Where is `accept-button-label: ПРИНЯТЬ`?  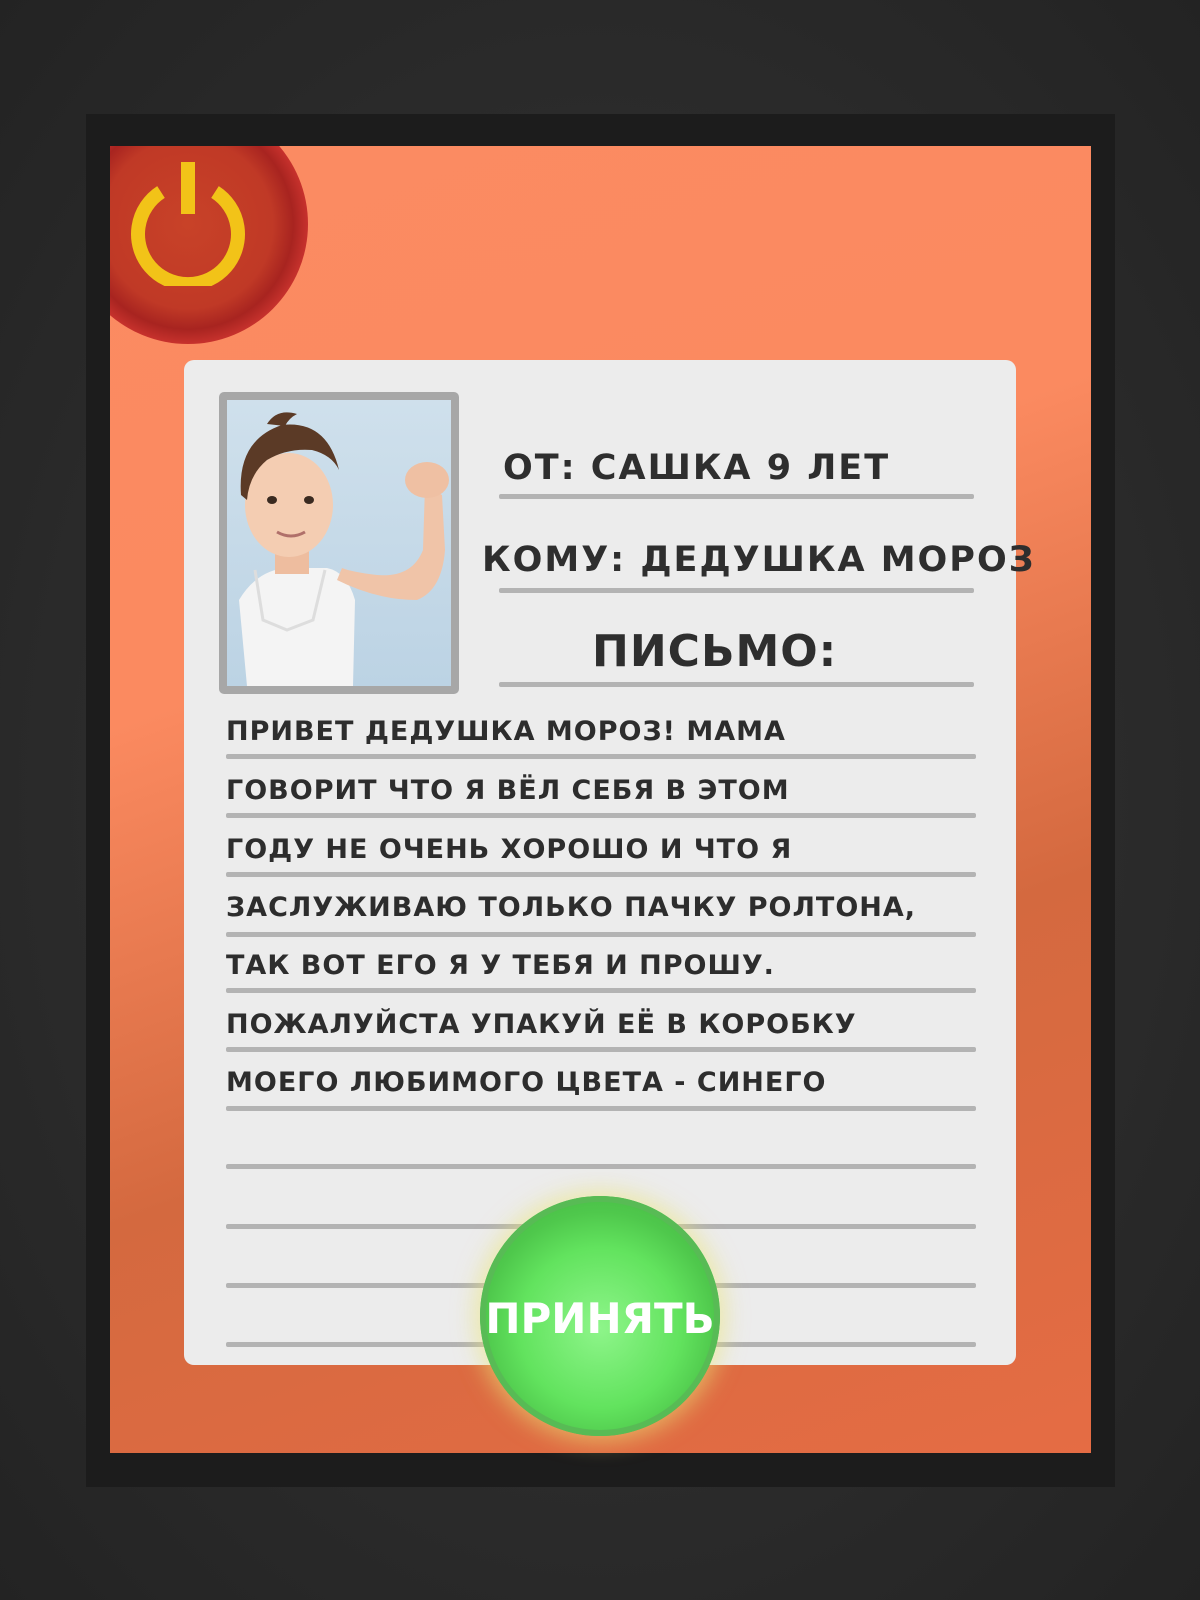 accept-button-label: ПРИНЯТЬ is located at coordinates (600, 1318).